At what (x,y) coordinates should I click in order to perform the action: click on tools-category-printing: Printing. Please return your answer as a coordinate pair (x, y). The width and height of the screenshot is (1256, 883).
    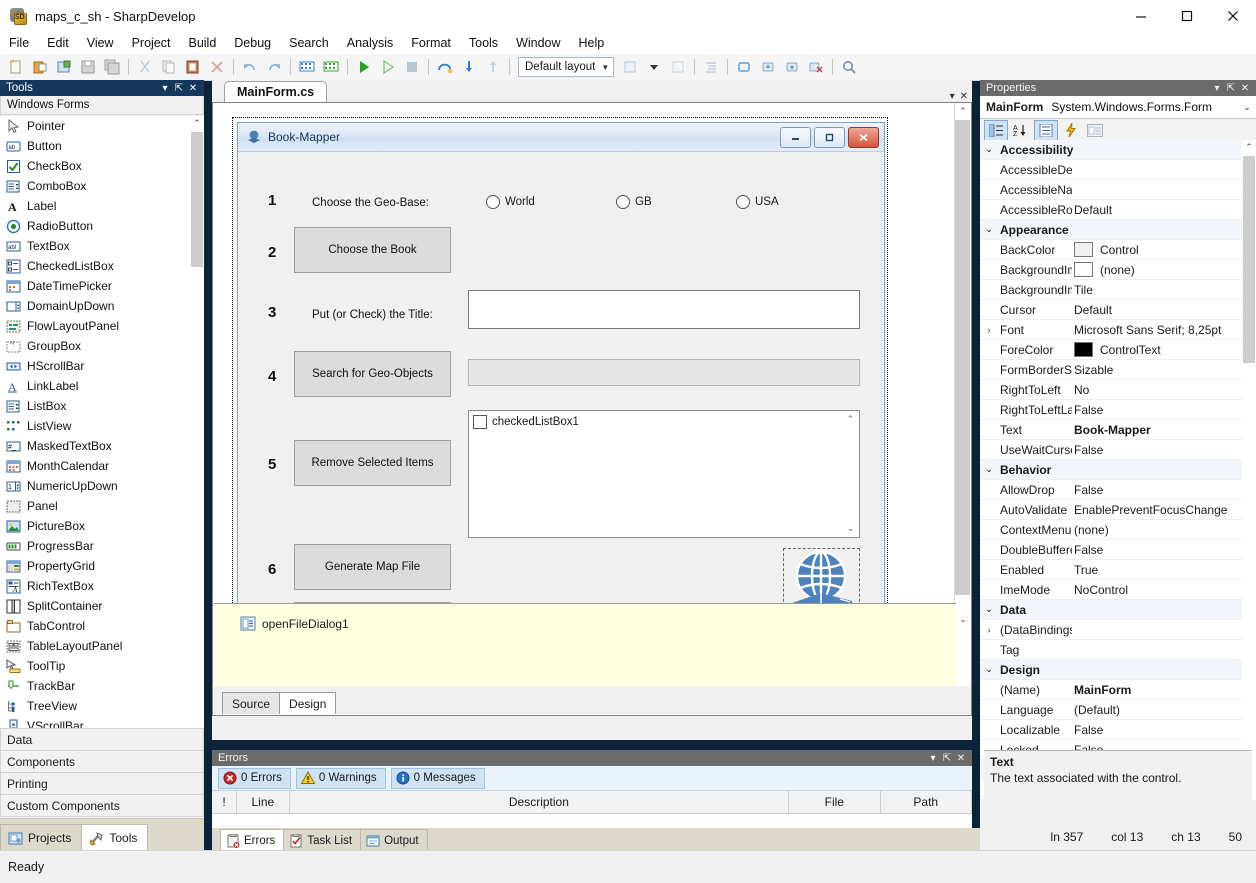
    Looking at the image, I should click on (102, 783).